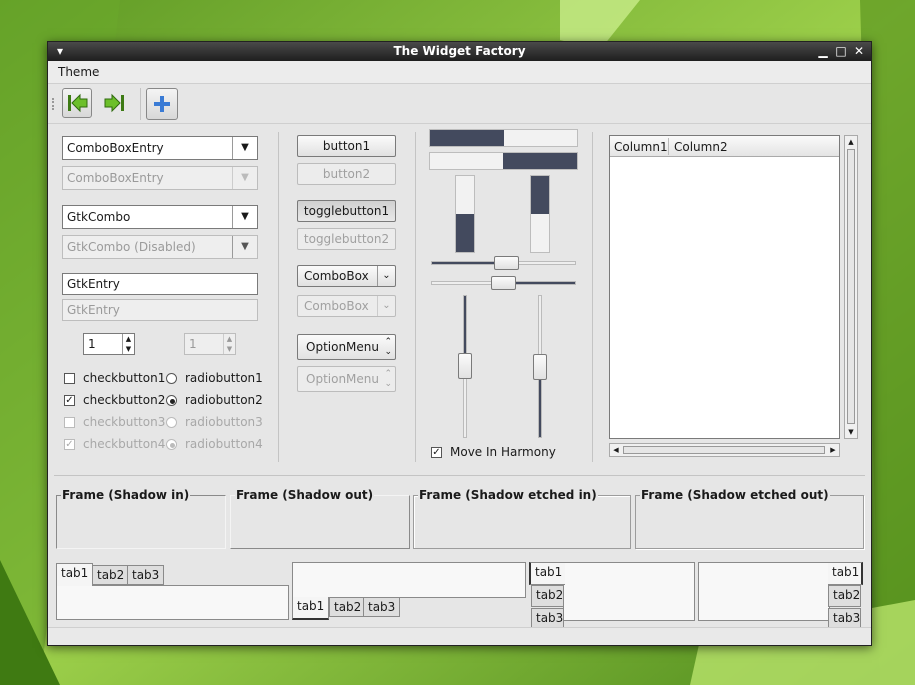 This screenshot has width=915, height=685. What do you see at coordinates (224, 400) in the screenshot?
I see `radiobutton2-label: radiobutton2` at bounding box center [224, 400].